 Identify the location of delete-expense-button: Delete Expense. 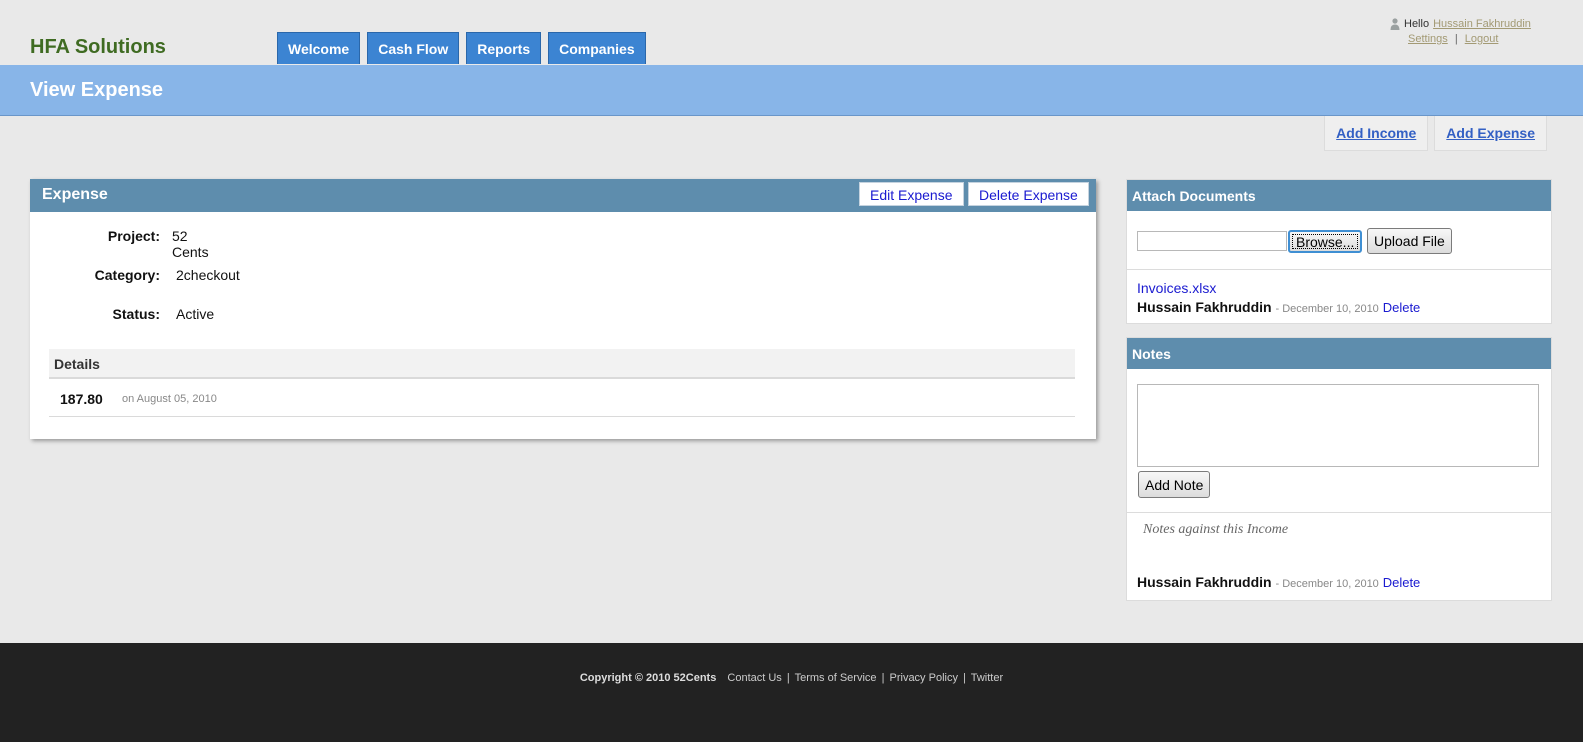
(1028, 194).